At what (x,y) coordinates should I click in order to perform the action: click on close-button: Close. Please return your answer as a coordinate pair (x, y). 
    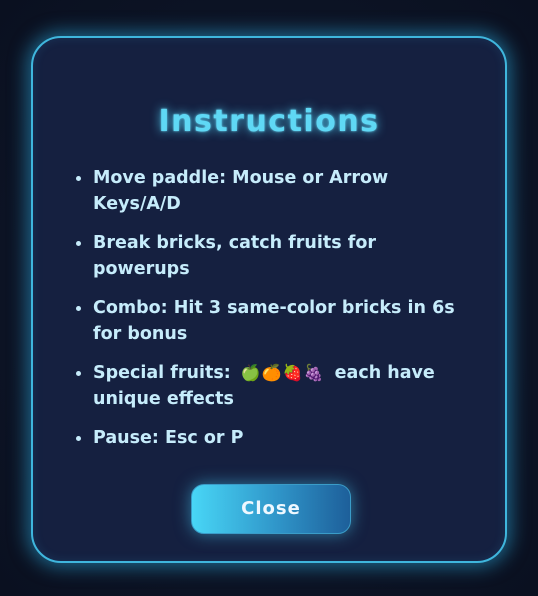
    Looking at the image, I should click on (271, 509).